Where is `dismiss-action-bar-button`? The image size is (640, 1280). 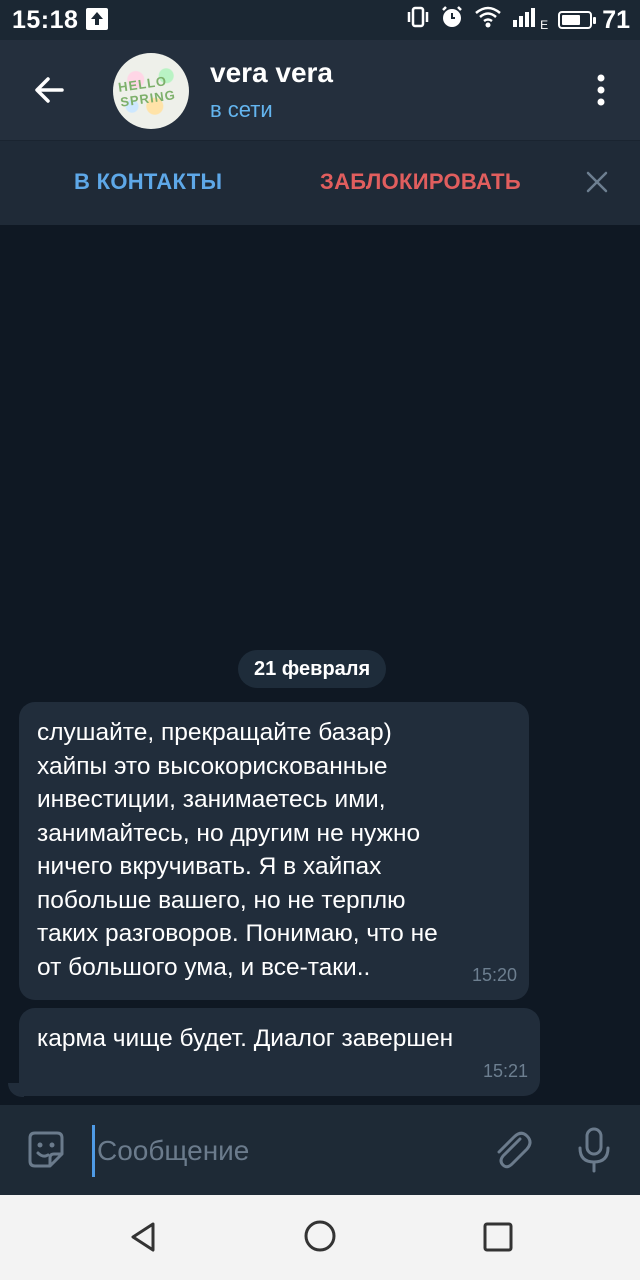 dismiss-action-bar-button is located at coordinates (597, 182).